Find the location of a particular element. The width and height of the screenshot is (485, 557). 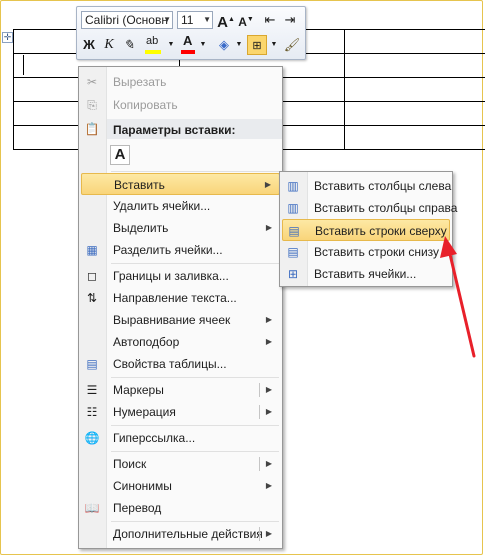

annotation-arrow-shaft is located at coordinates (461, 303).